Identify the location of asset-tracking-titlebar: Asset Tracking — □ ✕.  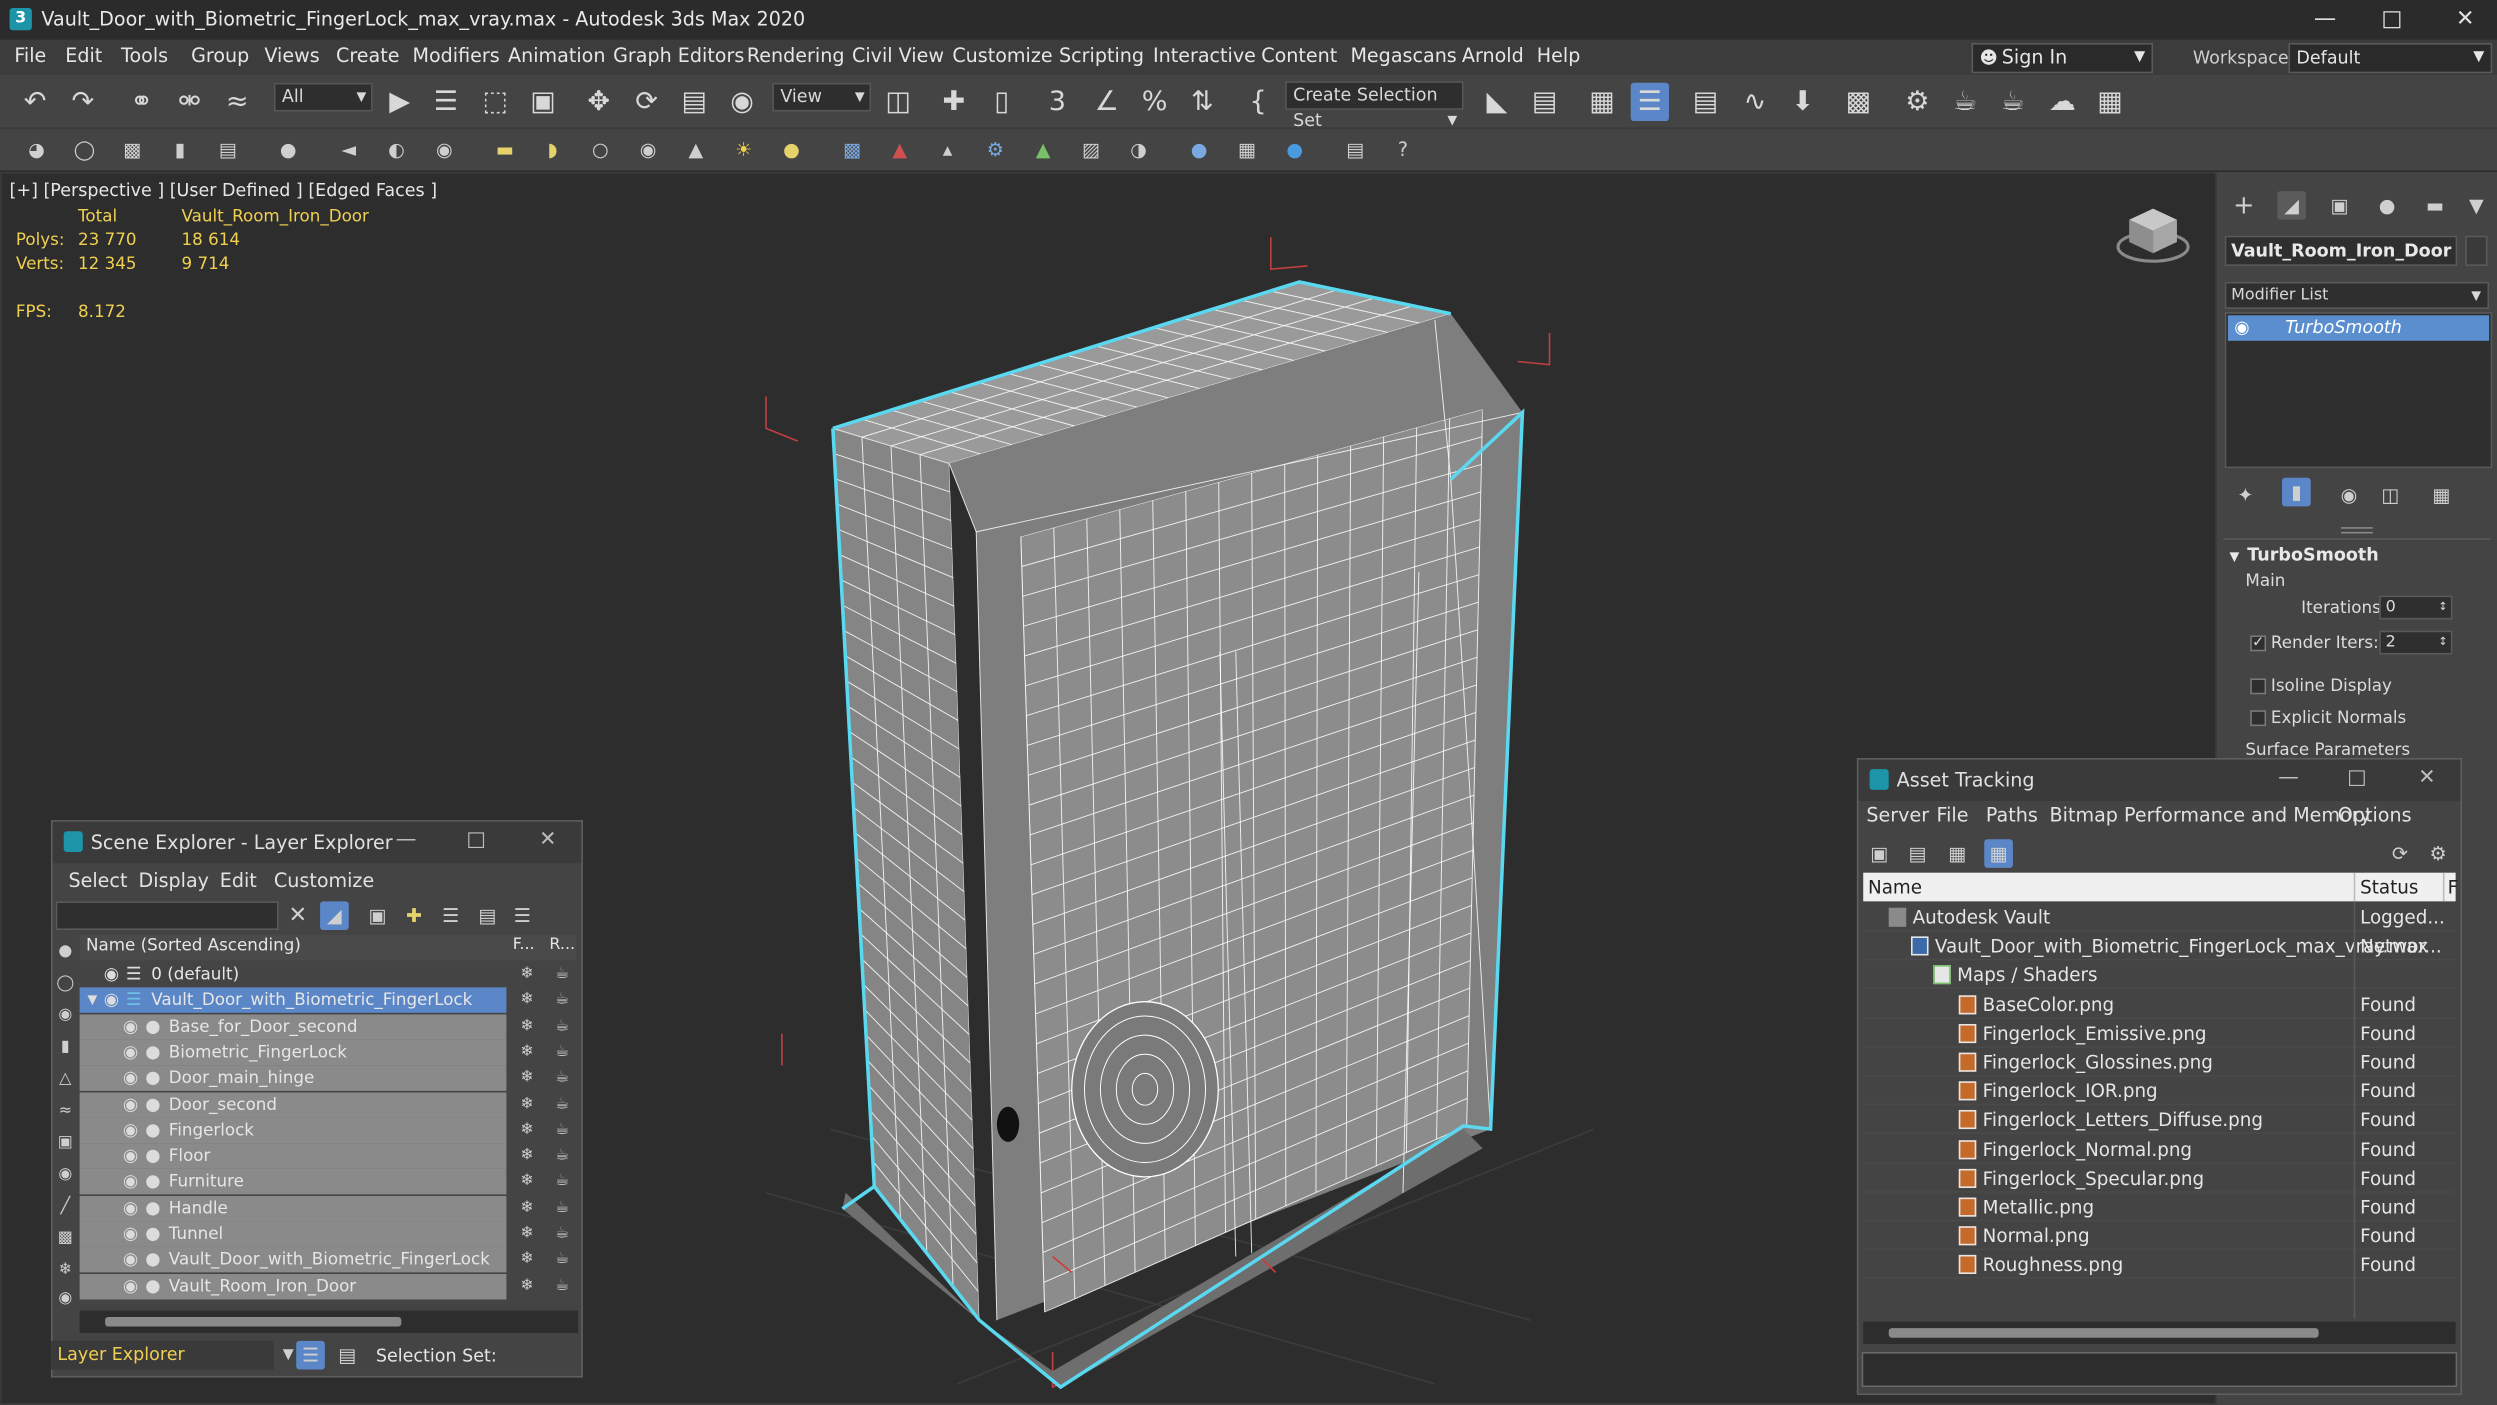
(2159, 780).